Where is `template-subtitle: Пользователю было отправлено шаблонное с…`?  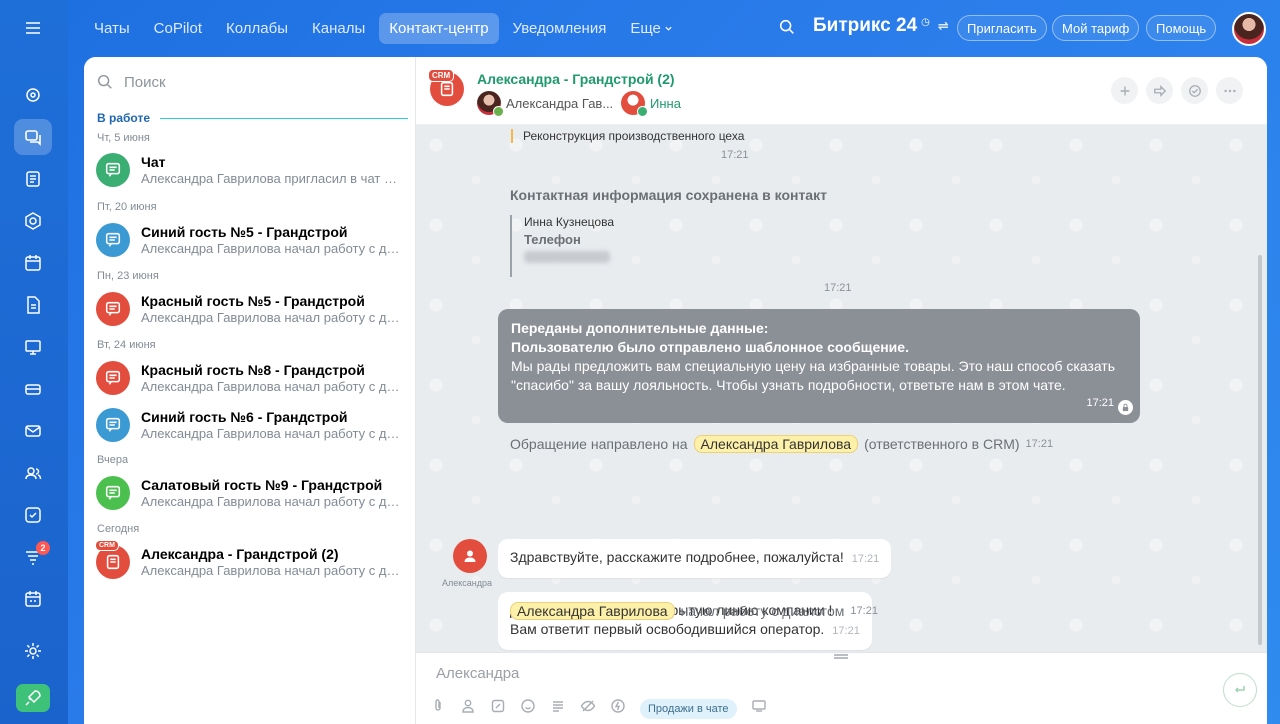
template-subtitle: Пользователю было отправлено шаблонное с… is located at coordinates (710, 347).